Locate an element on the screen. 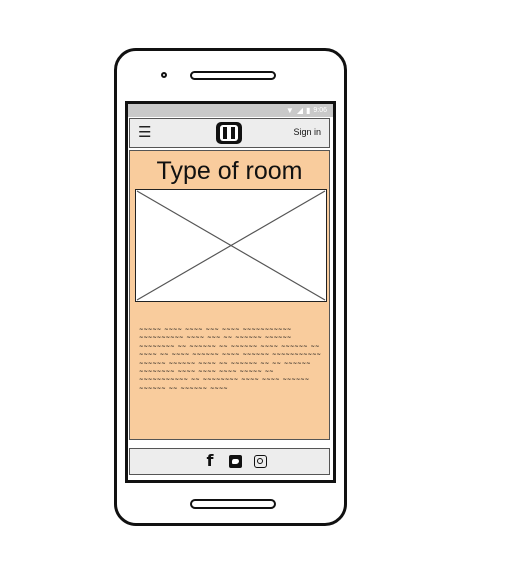 The height and width of the screenshot is (572, 511). logo-icon is located at coordinates (229, 133).